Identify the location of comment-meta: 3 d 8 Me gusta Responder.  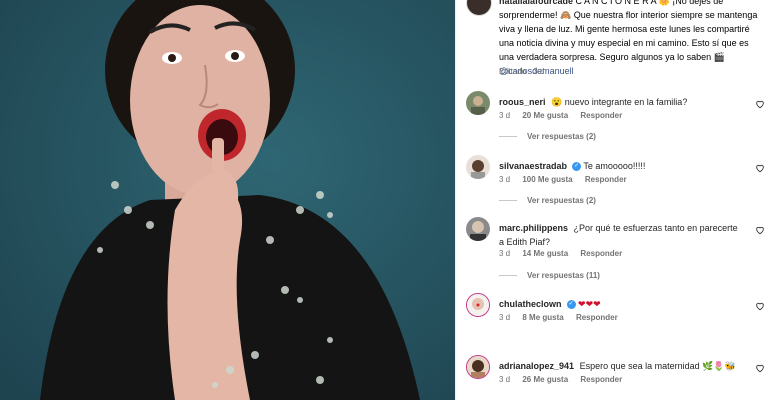
(563, 317).